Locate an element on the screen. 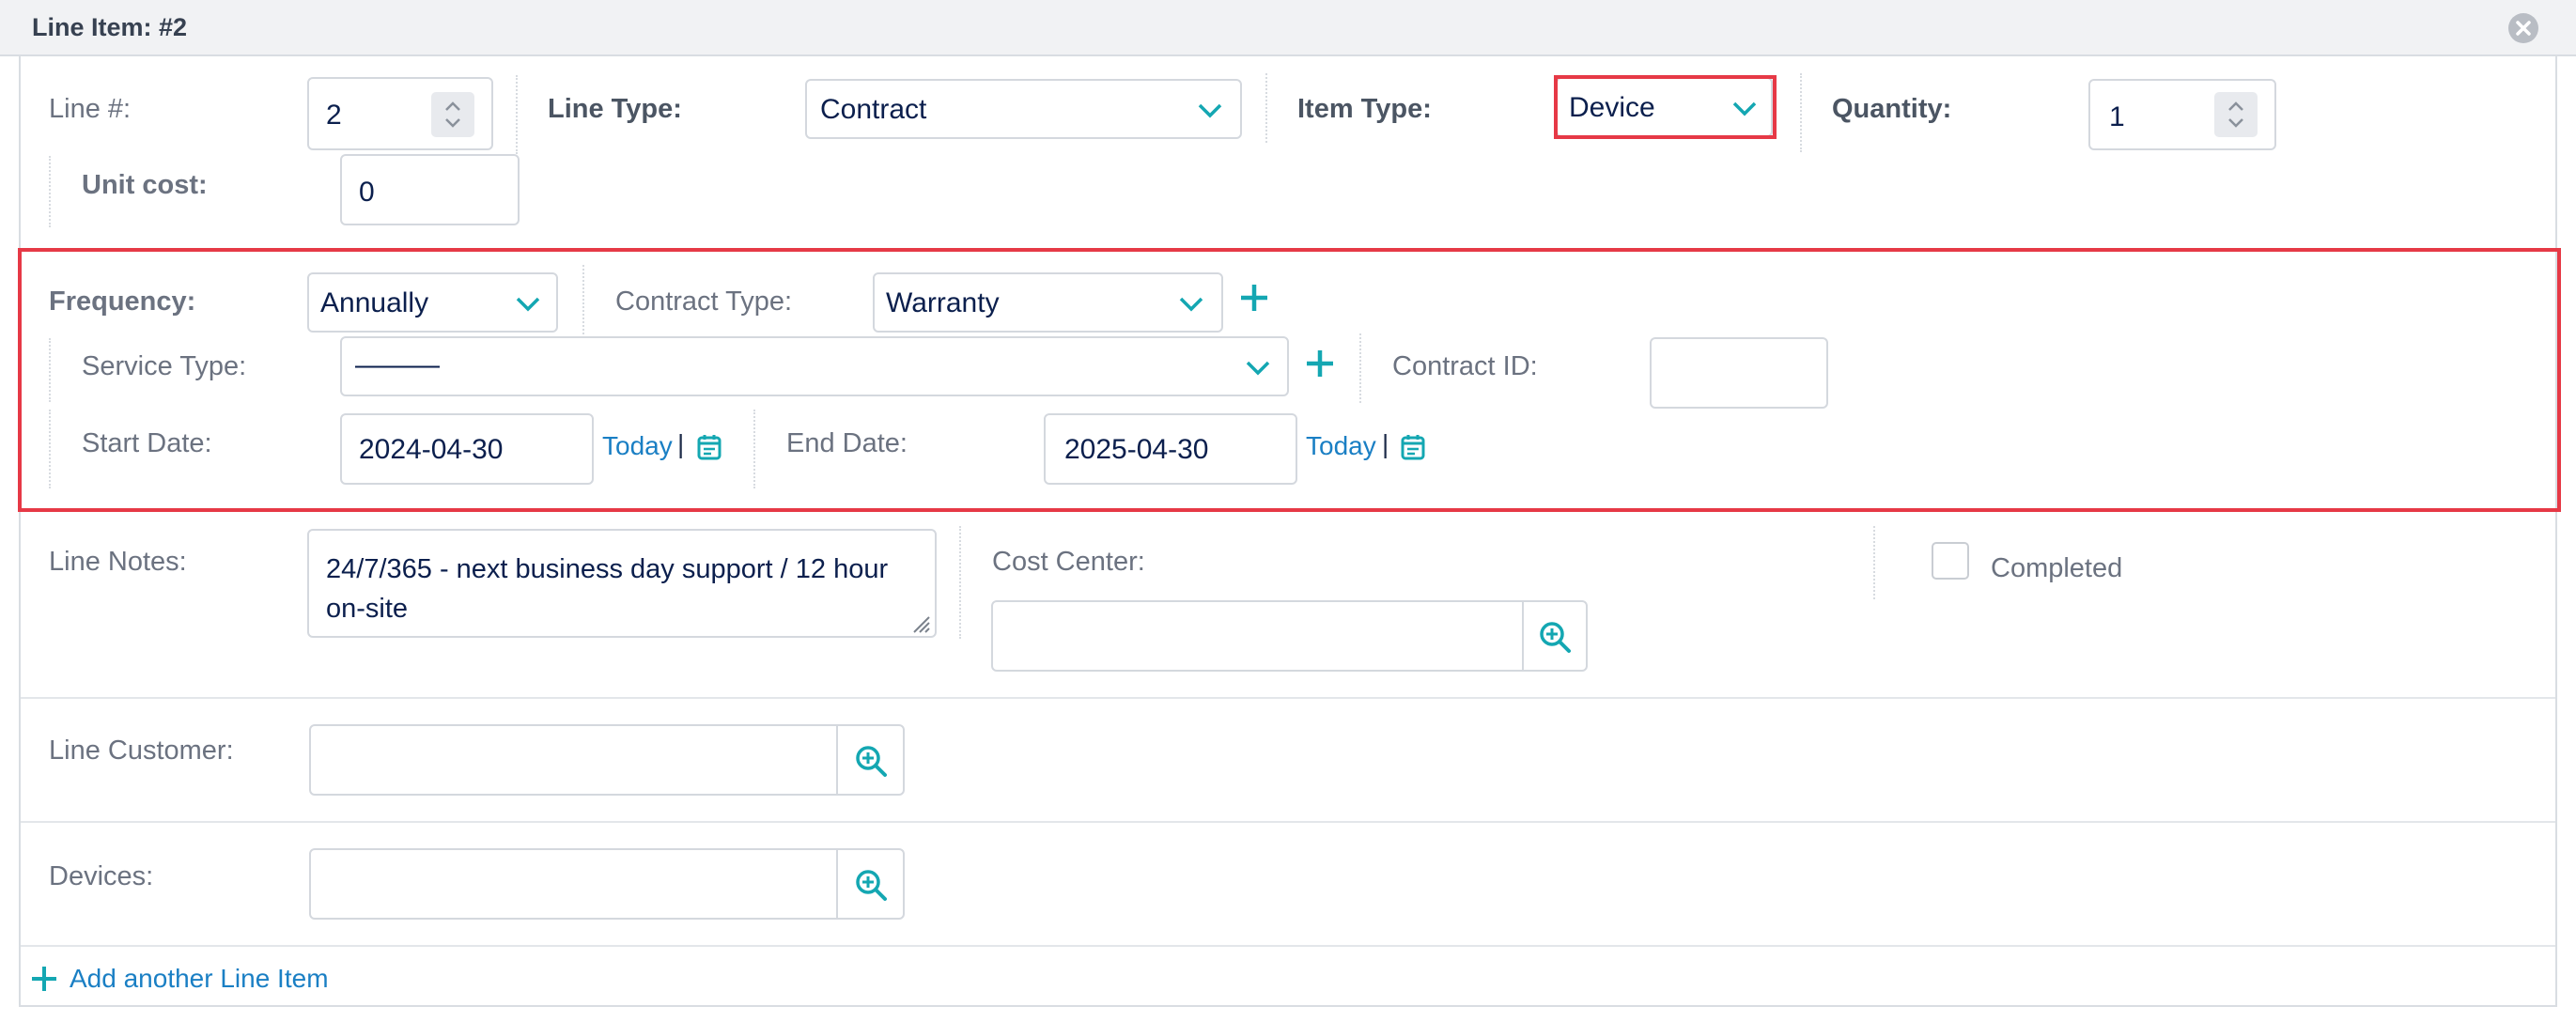 The width and height of the screenshot is (2576, 1022). line-customer-input is located at coordinates (573, 760).